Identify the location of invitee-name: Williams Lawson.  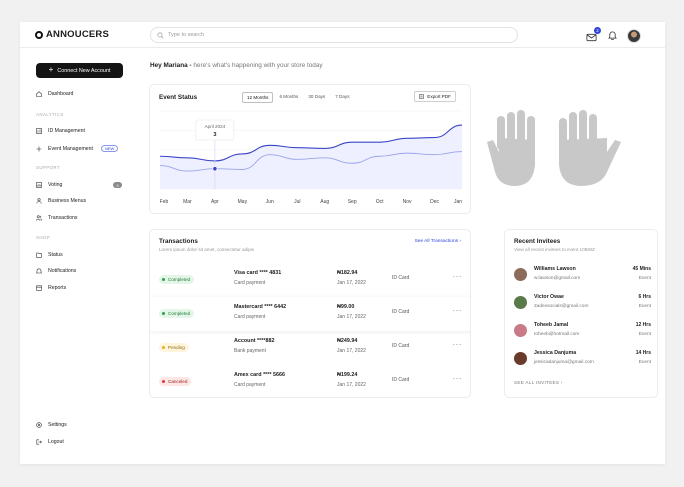
(555, 269).